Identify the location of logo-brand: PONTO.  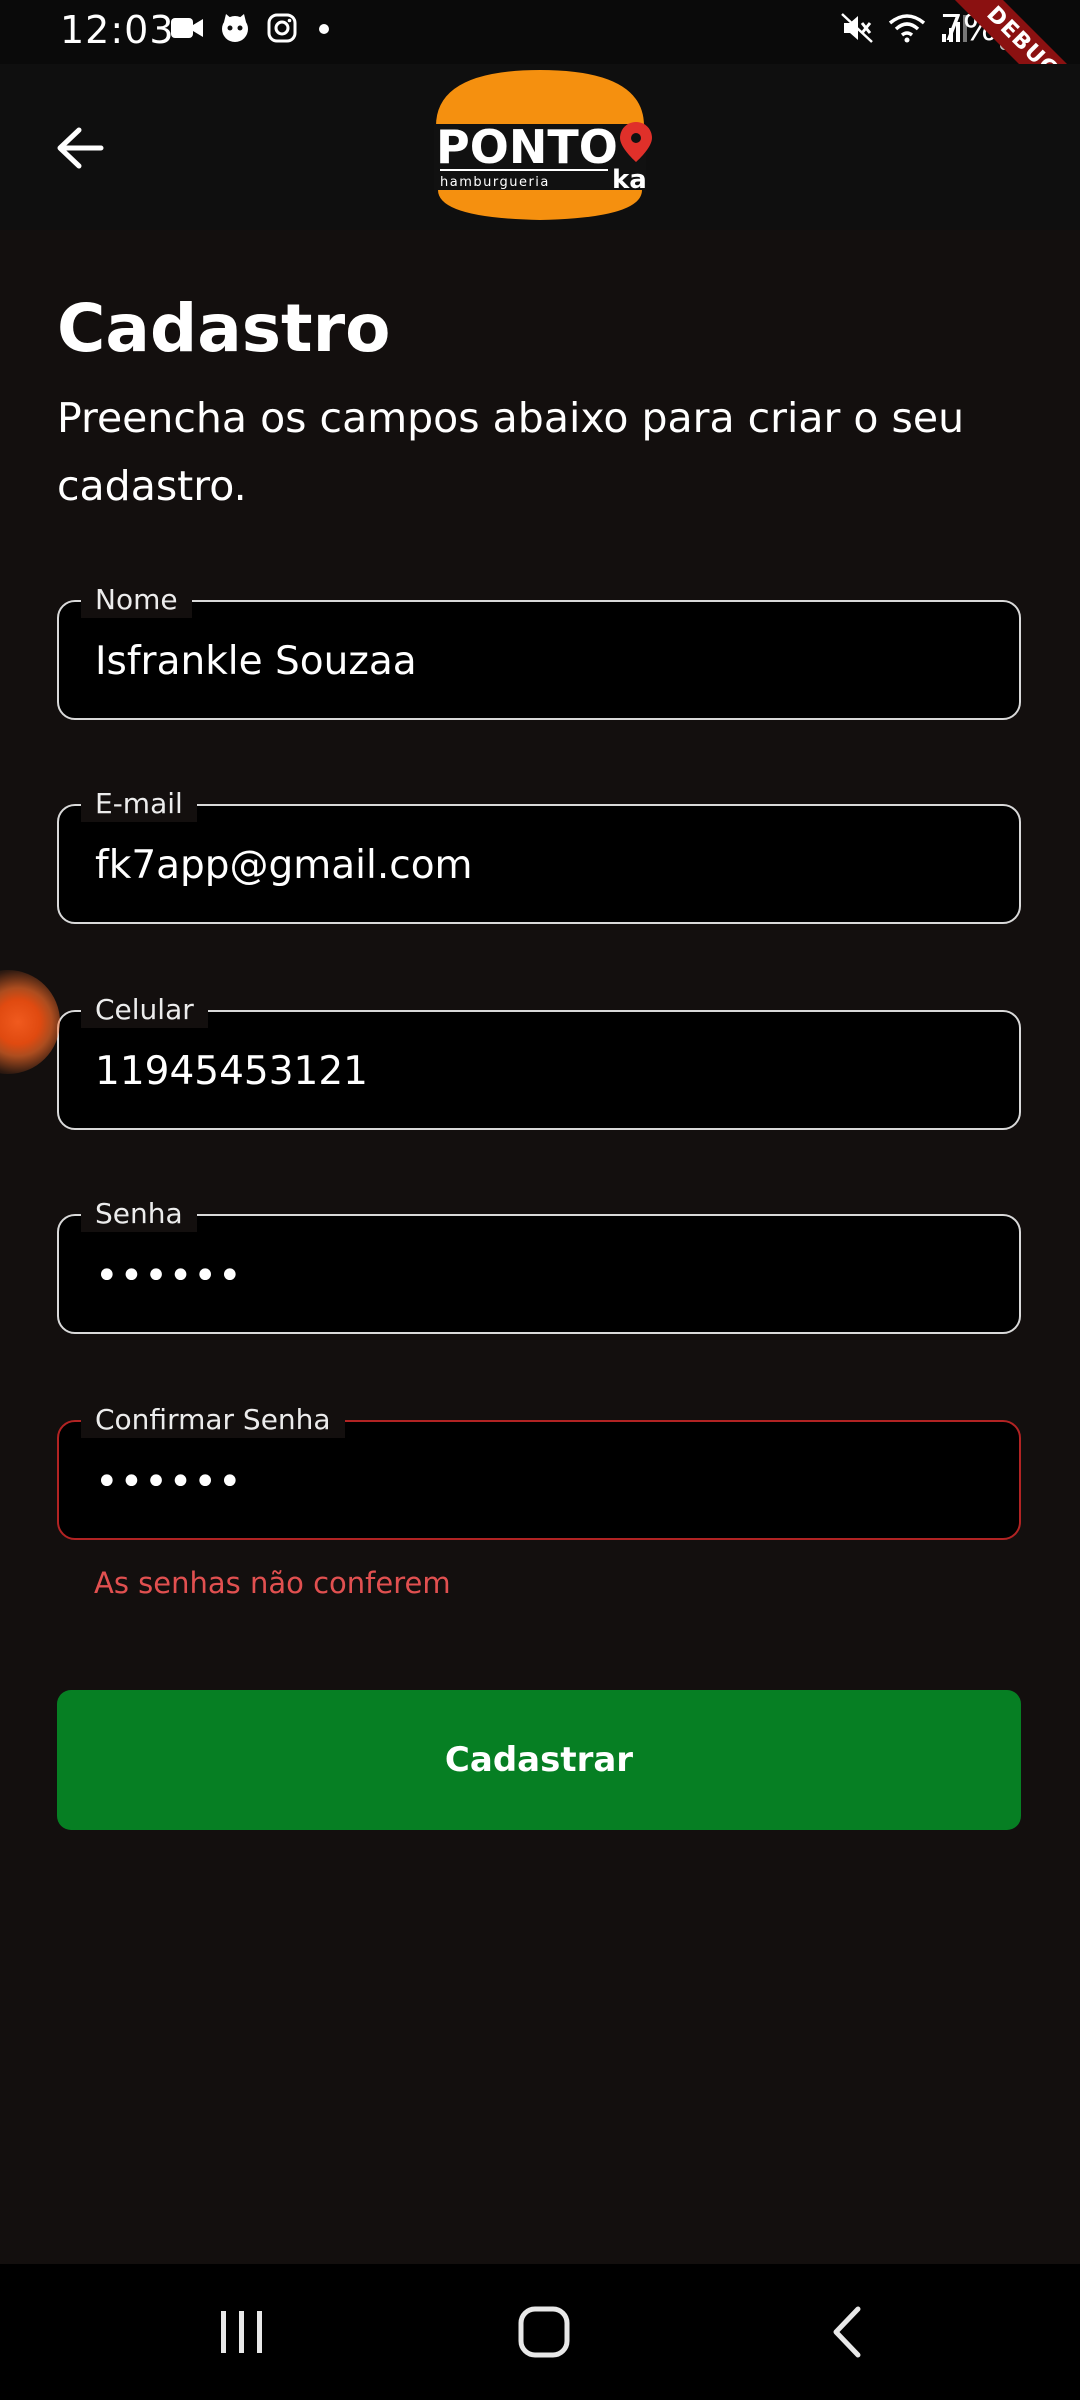
(527, 147).